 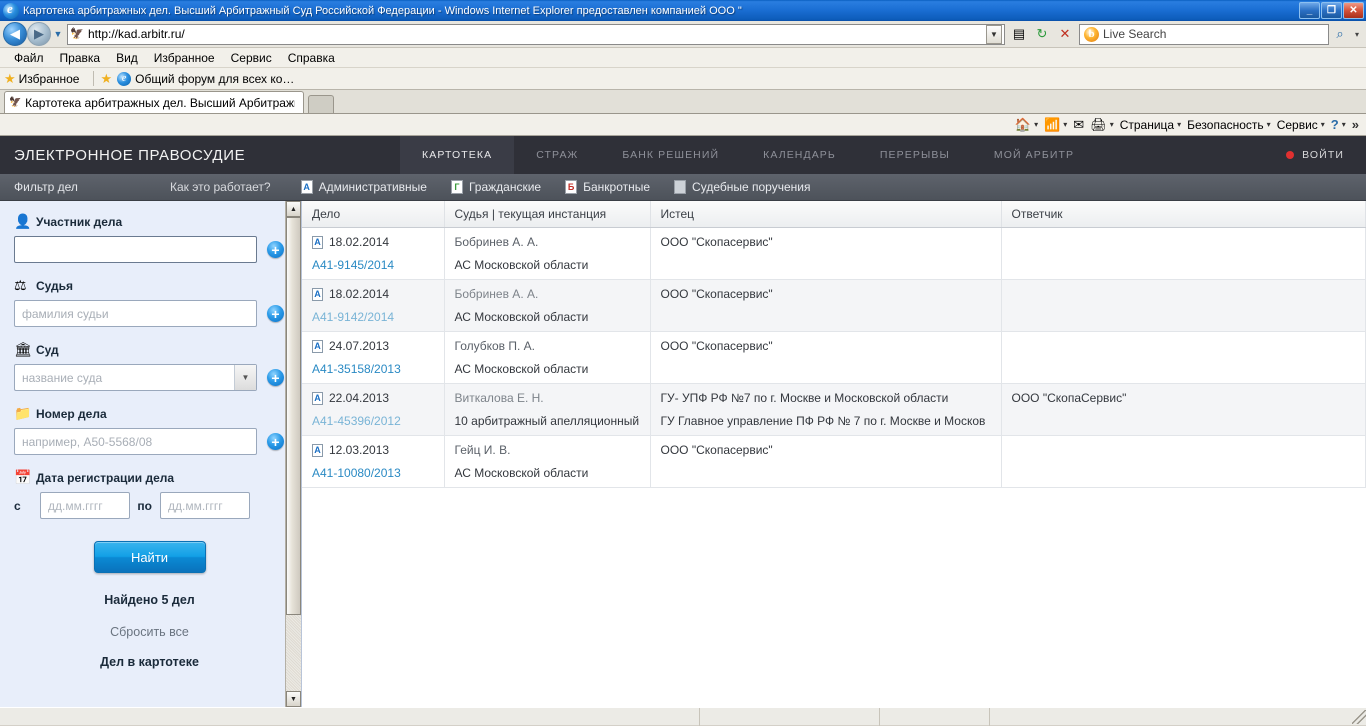 I want to click on case-number-link: А41-9142/2014, so click(x=373, y=317).